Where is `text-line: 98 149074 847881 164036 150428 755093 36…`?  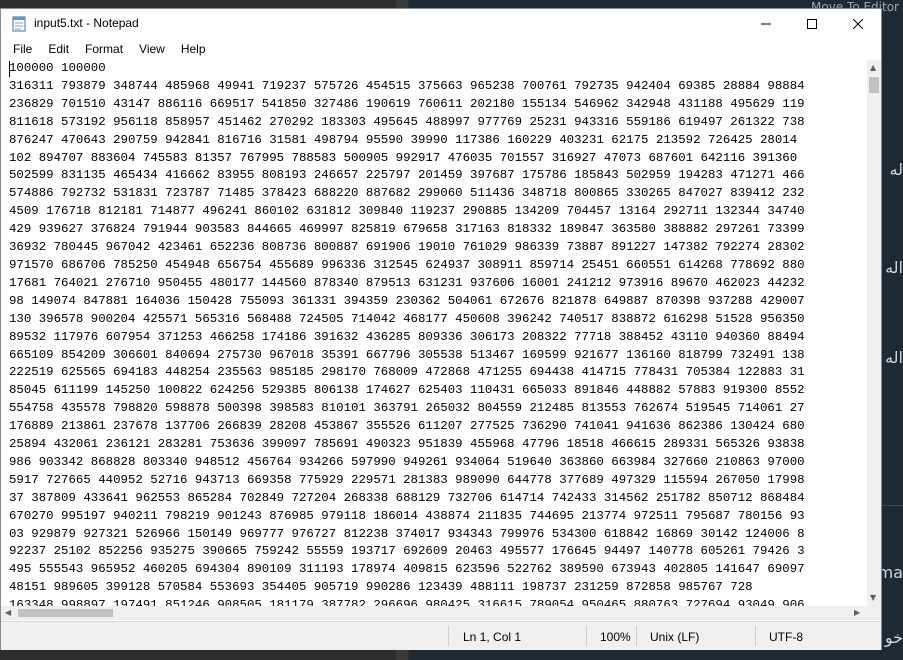
text-line: 98 149074 847881 164036 150428 755093 36… is located at coordinates (407, 300).